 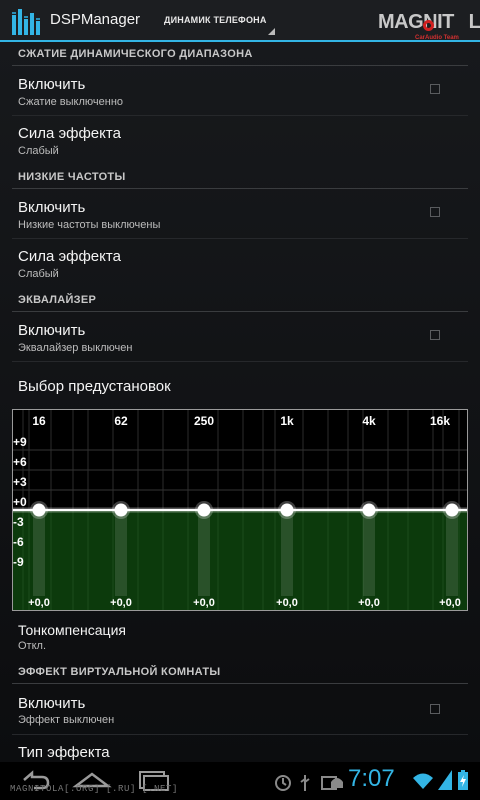 I want to click on navigation-bar, so click(x=240, y=781).